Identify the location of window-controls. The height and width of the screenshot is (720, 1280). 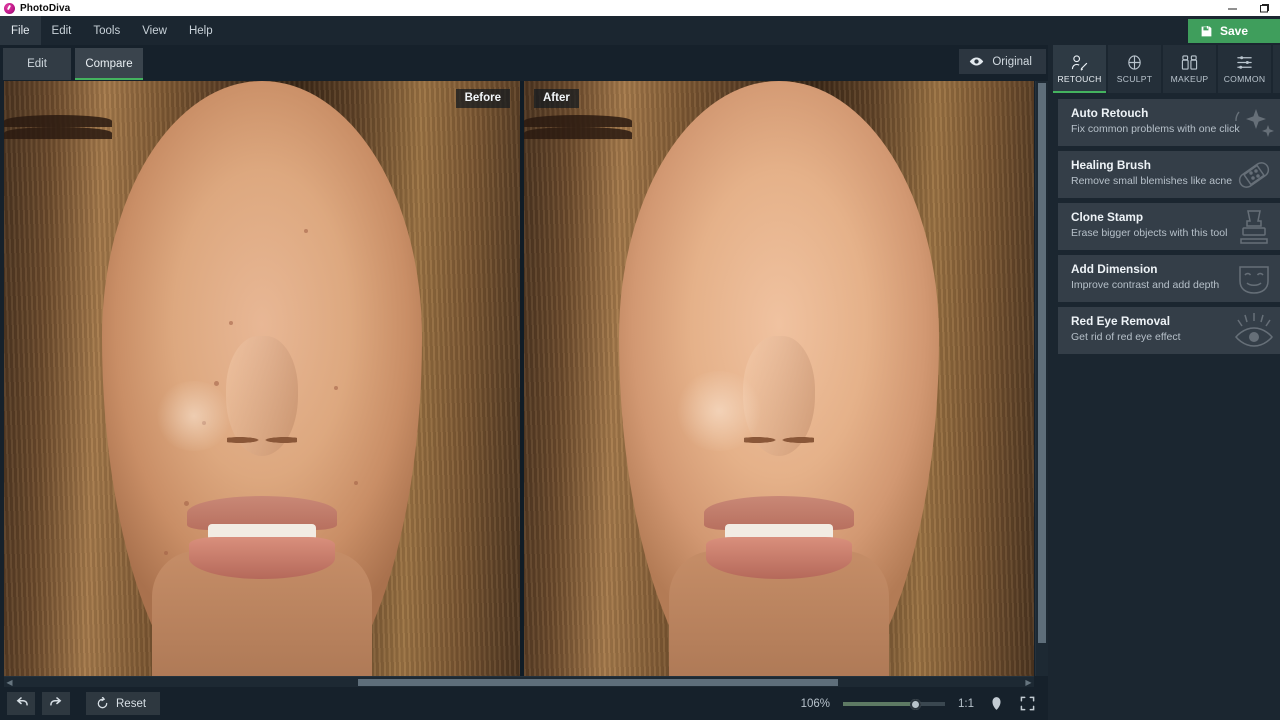
(1248, 8).